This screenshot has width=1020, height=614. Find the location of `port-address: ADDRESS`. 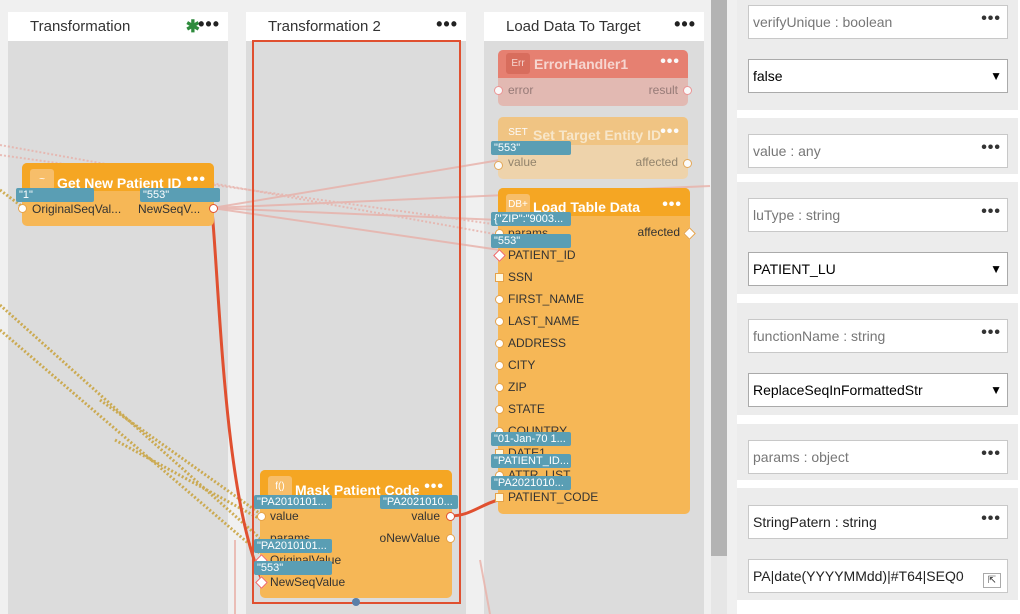

port-address: ADDRESS is located at coordinates (537, 343).